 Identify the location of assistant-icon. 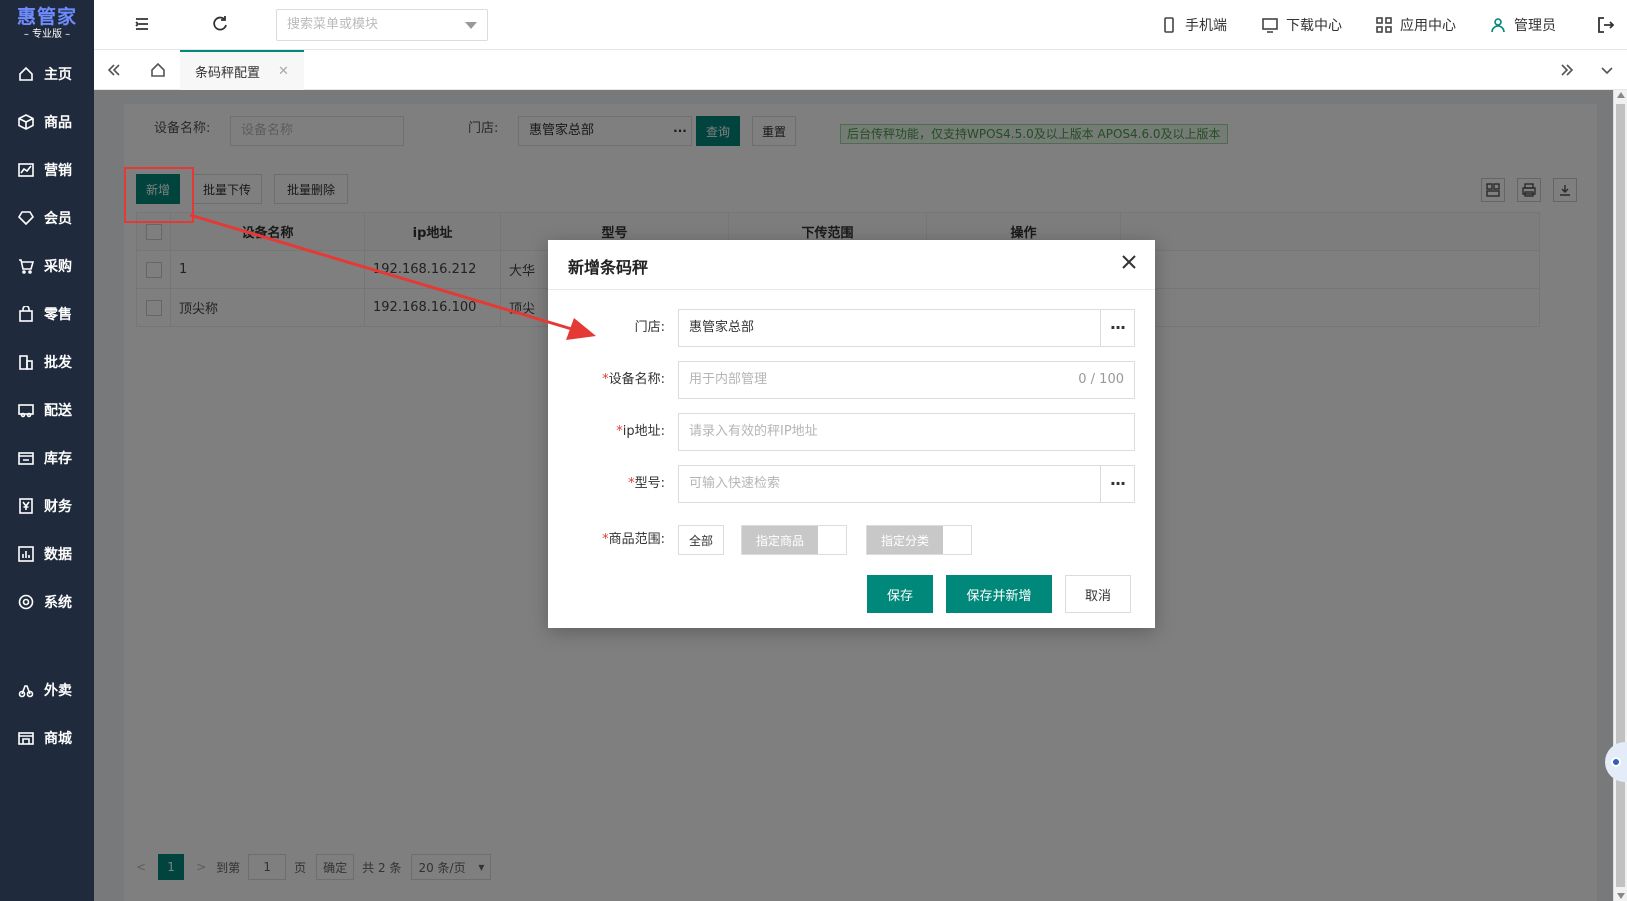
(1616, 762).